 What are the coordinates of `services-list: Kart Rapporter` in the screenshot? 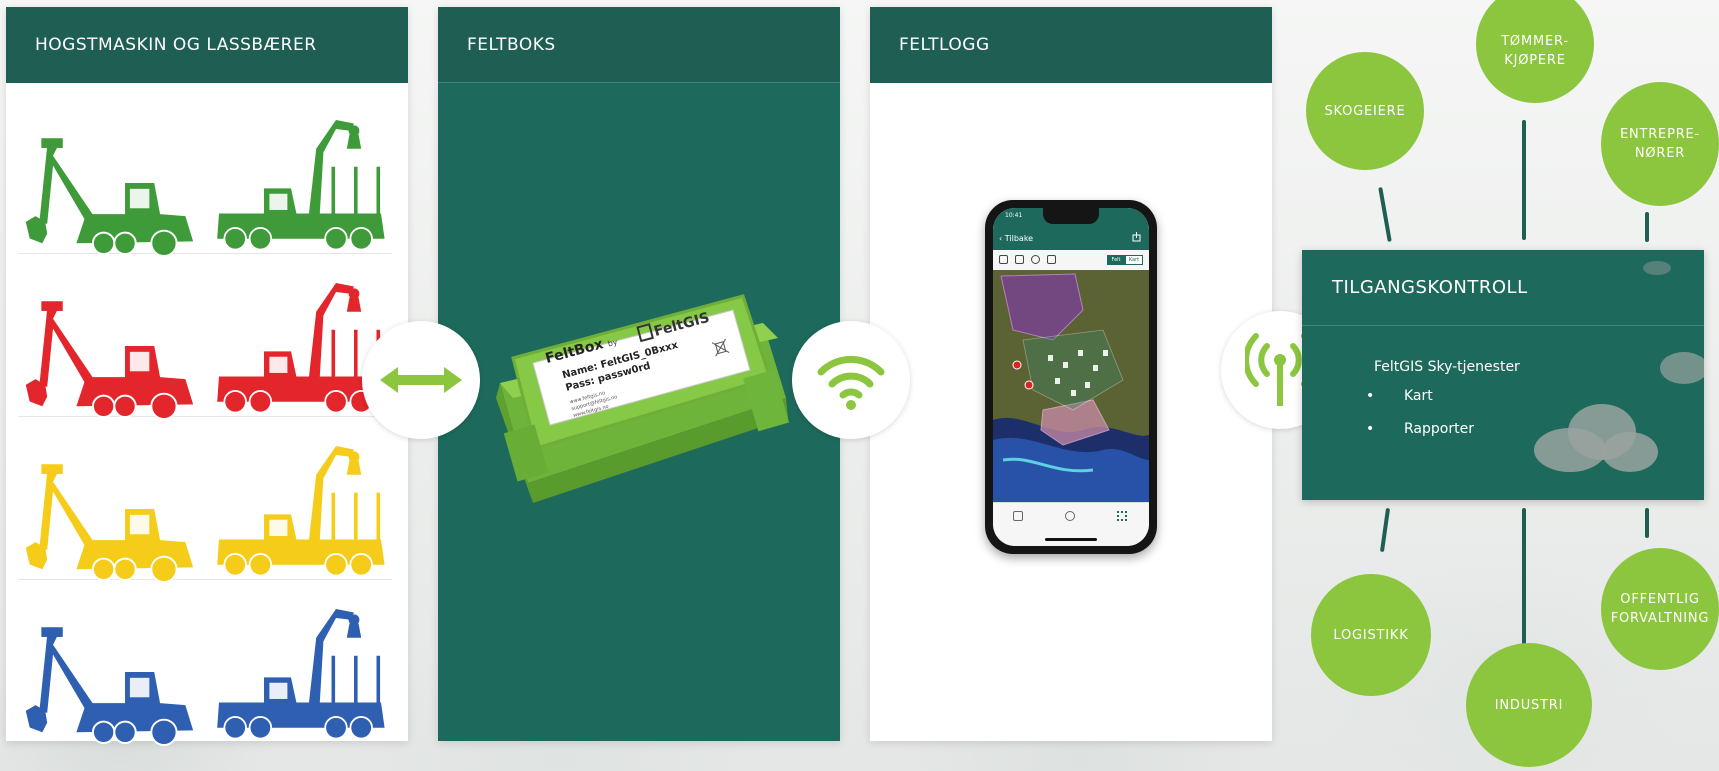 It's located at (1419, 421).